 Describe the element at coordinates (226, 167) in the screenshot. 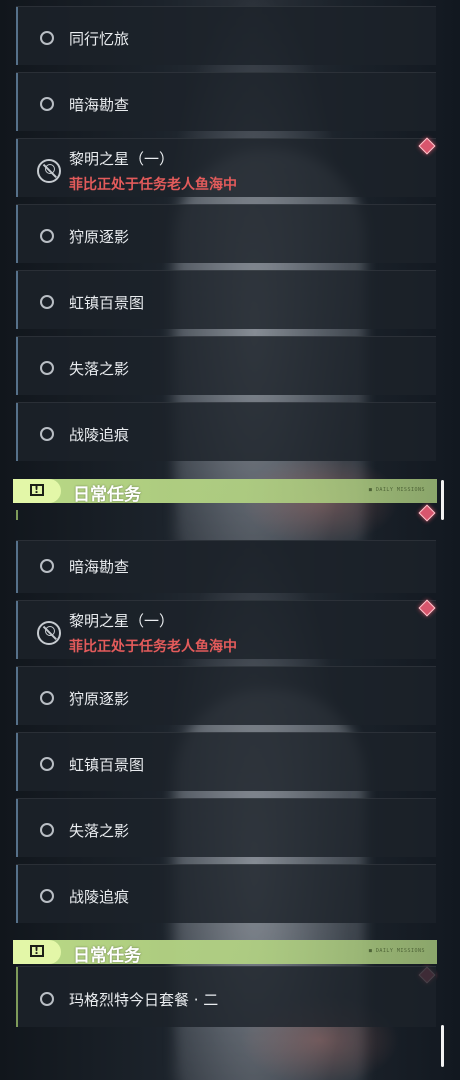

I see `quest-item-2: 黎明之星（一） 菲比正处于任务老人鱼海中` at that location.